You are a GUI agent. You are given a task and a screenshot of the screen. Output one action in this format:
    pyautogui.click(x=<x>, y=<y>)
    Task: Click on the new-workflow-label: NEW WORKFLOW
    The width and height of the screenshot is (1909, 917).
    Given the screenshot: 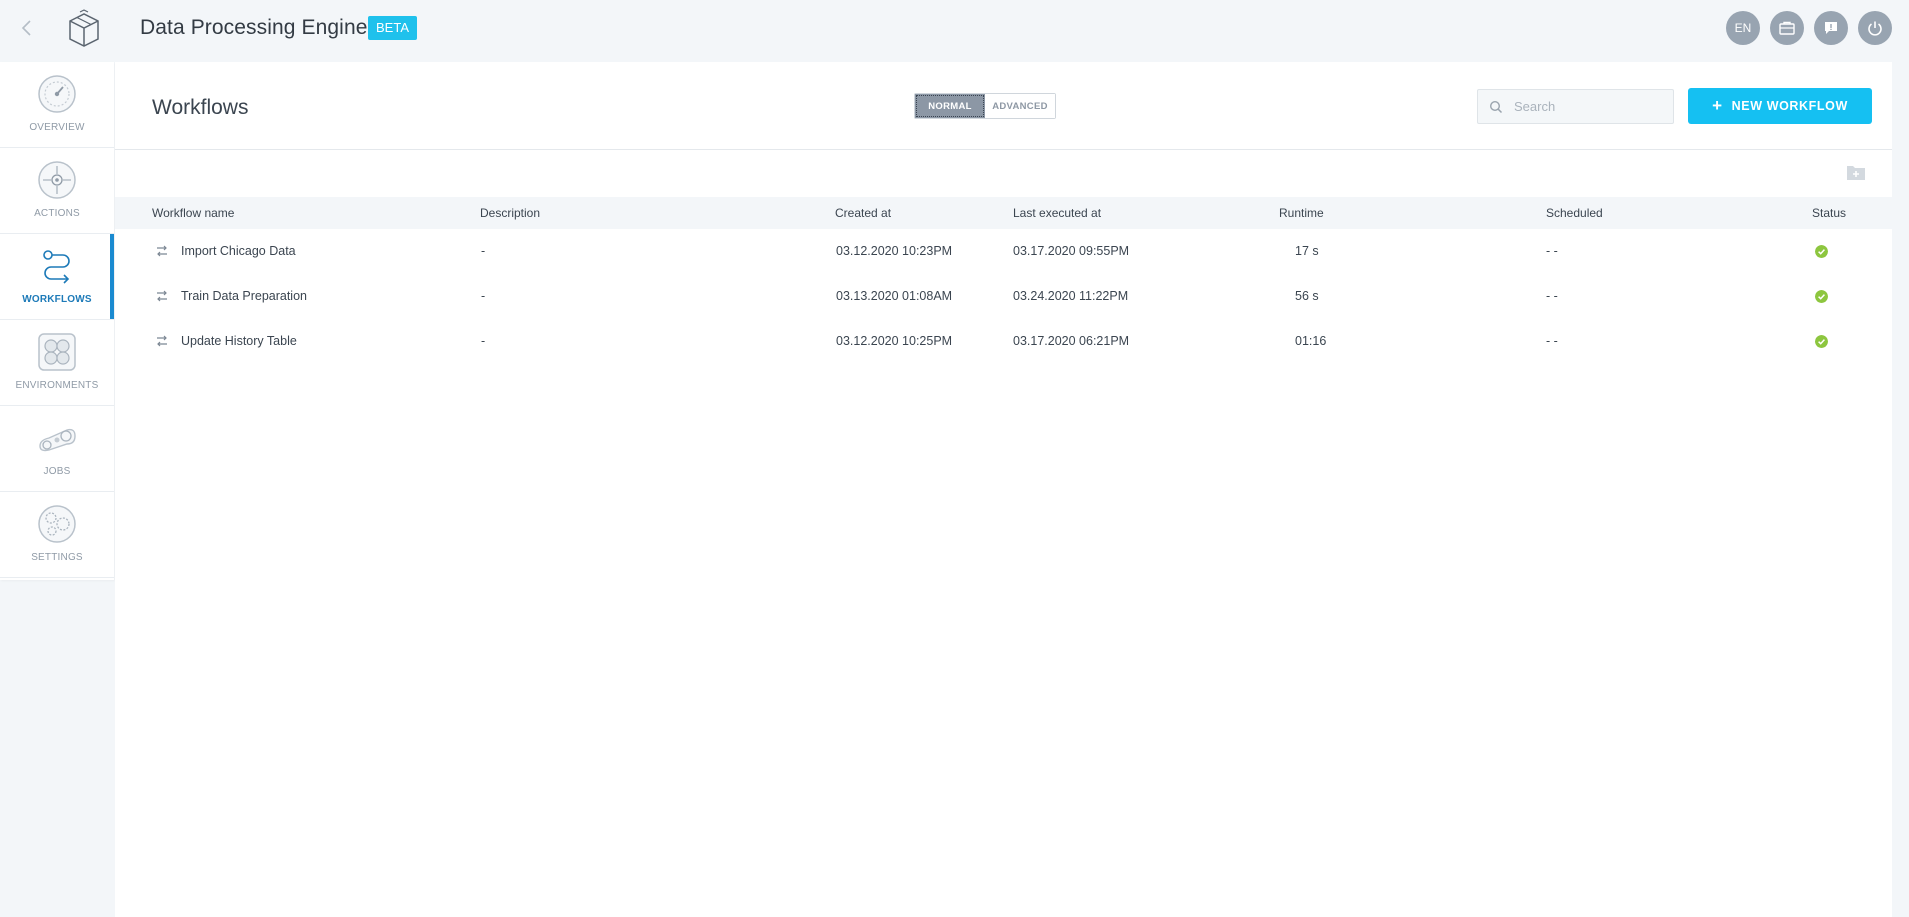 What is the action you would take?
    pyautogui.click(x=1789, y=106)
    